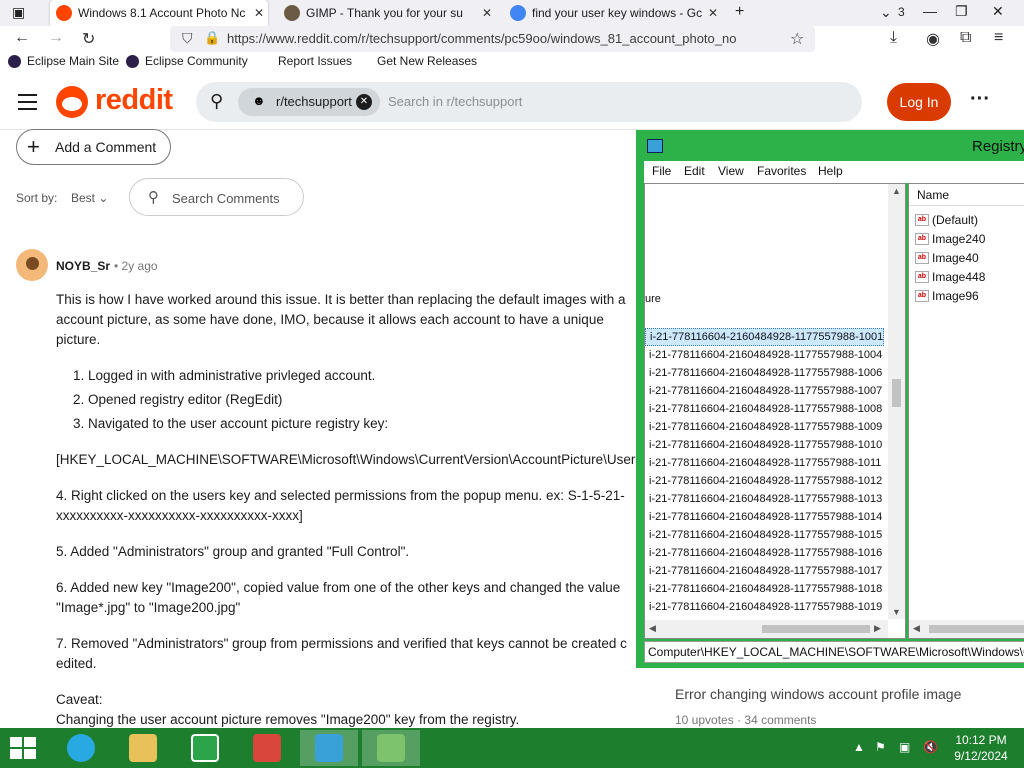 Image resolution: width=1024 pixels, height=768 pixels. What do you see at coordinates (731, 171) in the screenshot?
I see `menu-view: View` at bounding box center [731, 171].